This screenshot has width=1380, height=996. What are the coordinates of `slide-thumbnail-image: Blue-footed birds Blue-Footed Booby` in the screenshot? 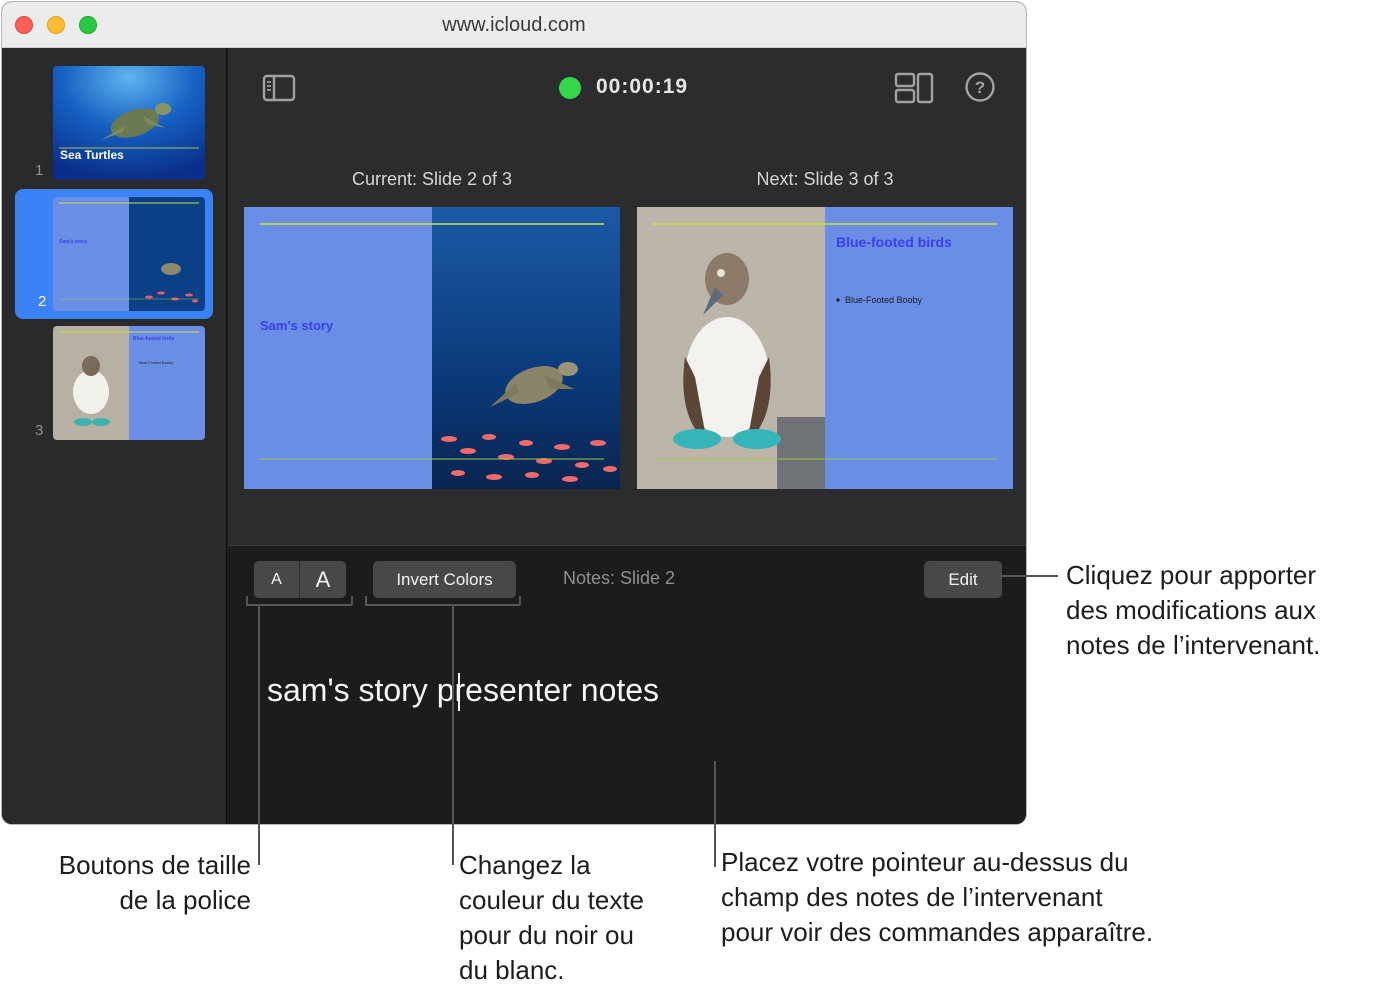 It's located at (129, 383).